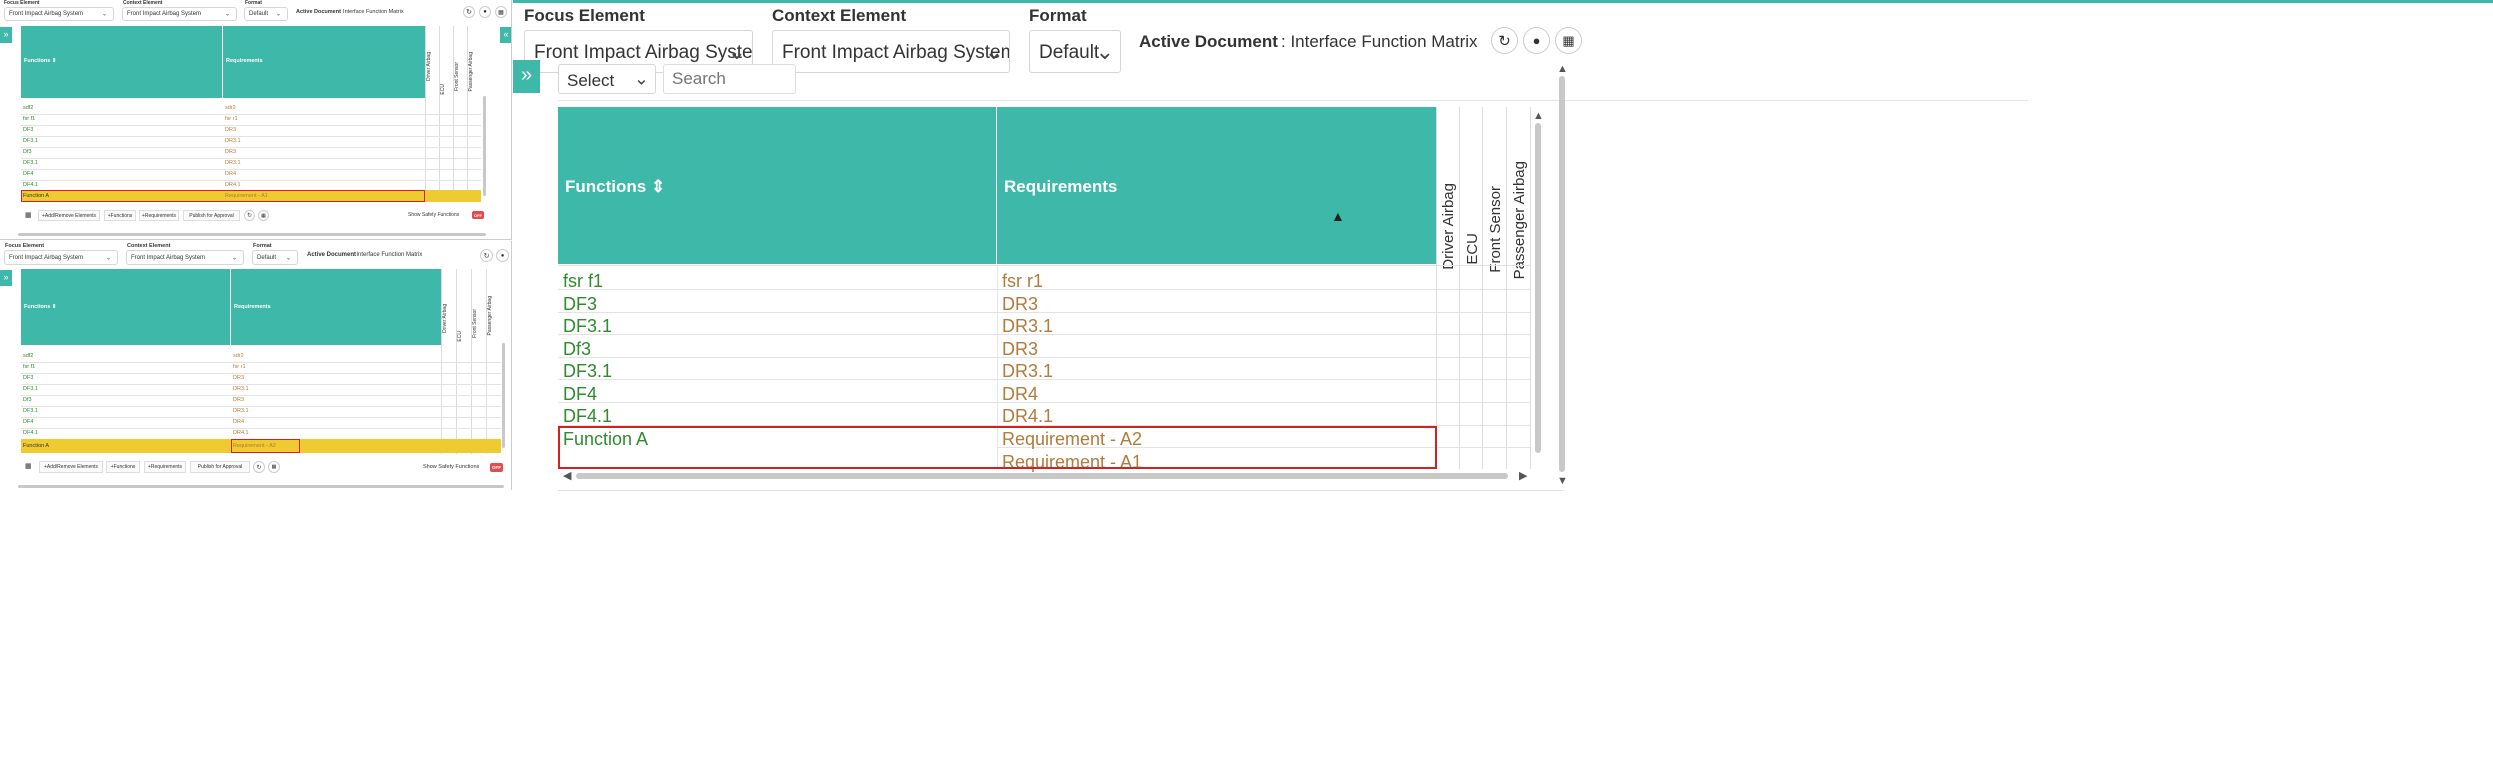 This screenshot has width=2493, height=778. What do you see at coordinates (567, 475) in the screenshot?
I see `scroll-left-icon: ◀` at bounding box center [567, 475].